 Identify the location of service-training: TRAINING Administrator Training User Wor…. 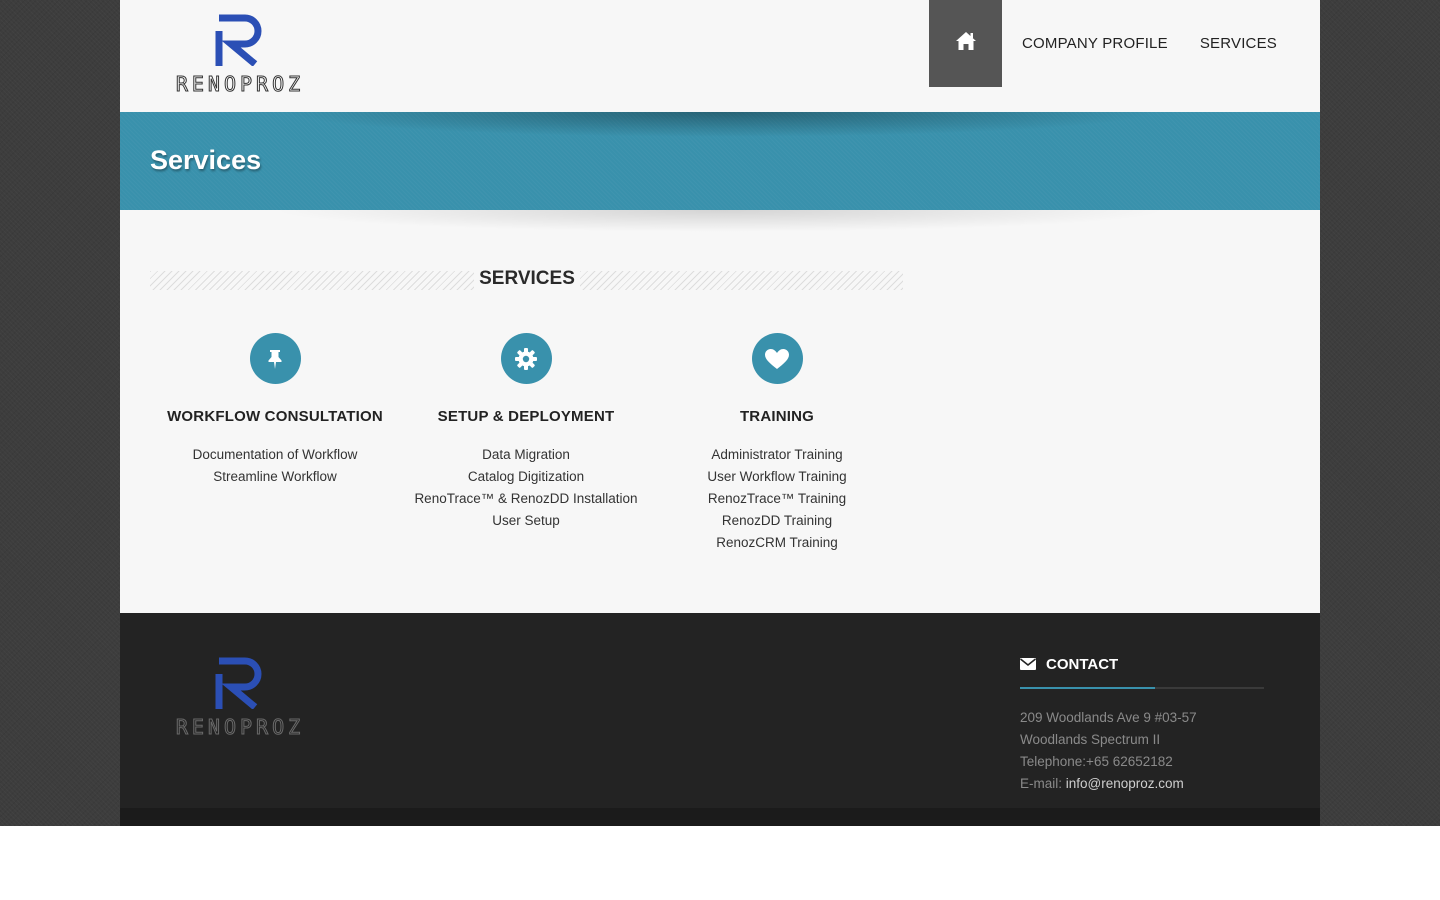
(777, 443).